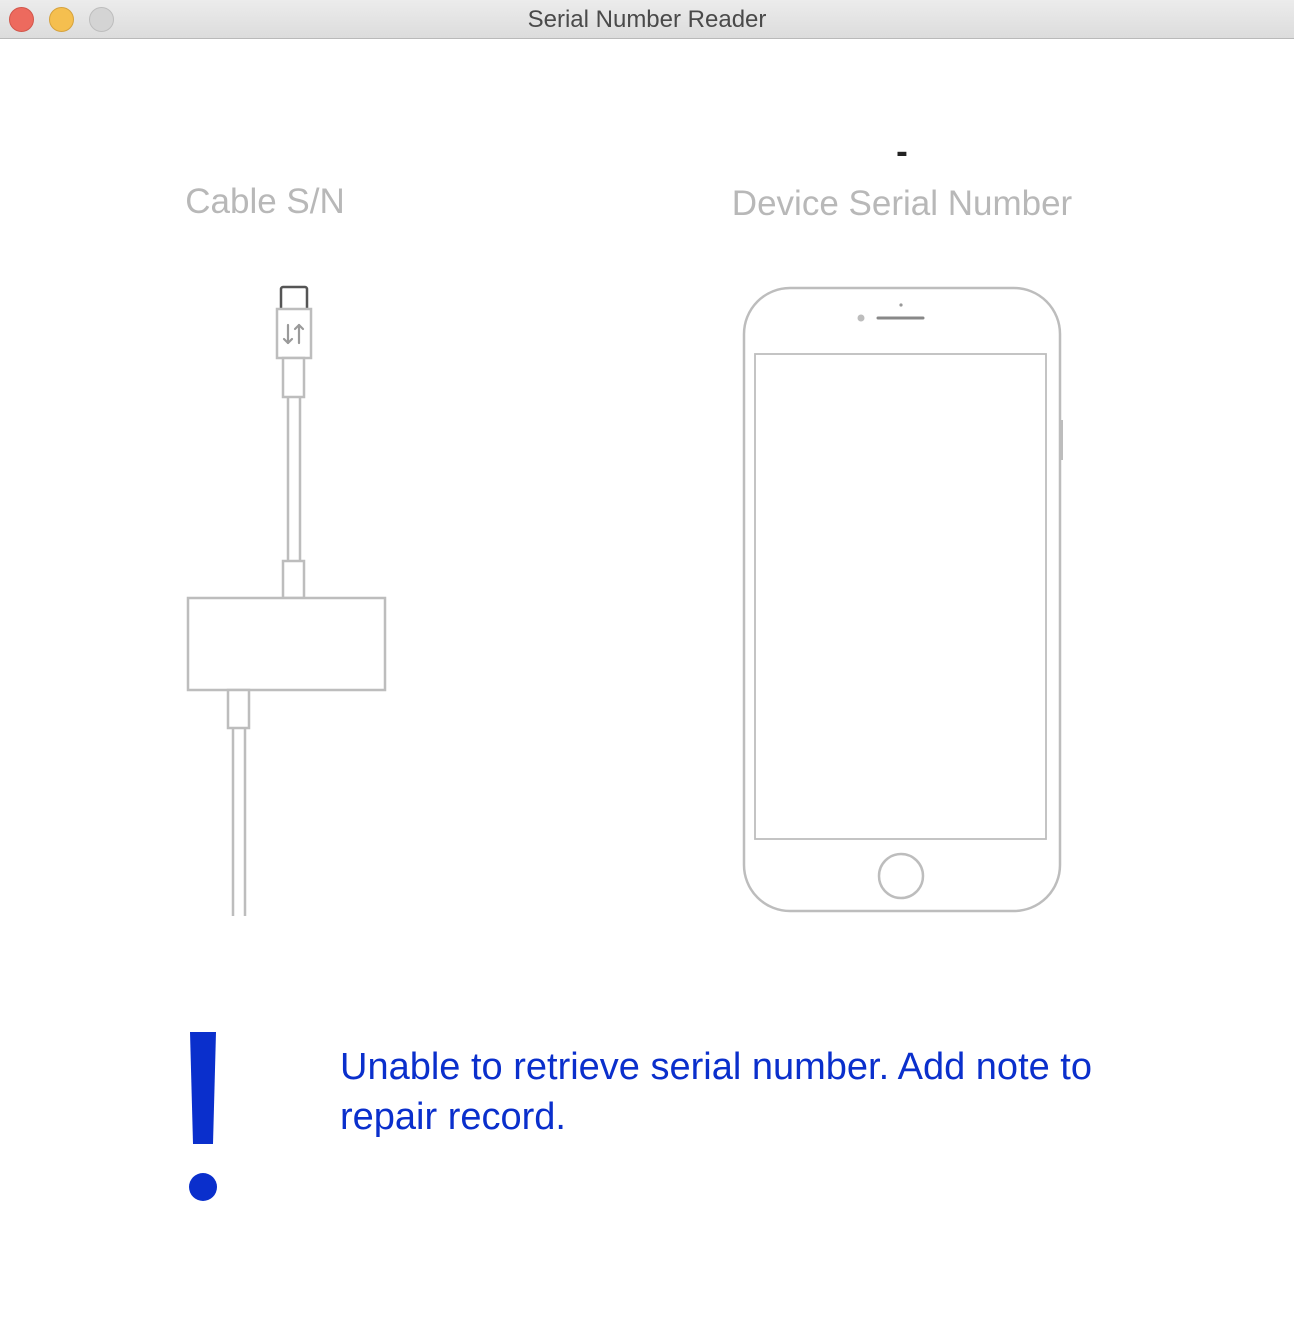 The image size is (1294, 1318). I want to click on cable-sn-label: Cable S/N, so click(265, 201).